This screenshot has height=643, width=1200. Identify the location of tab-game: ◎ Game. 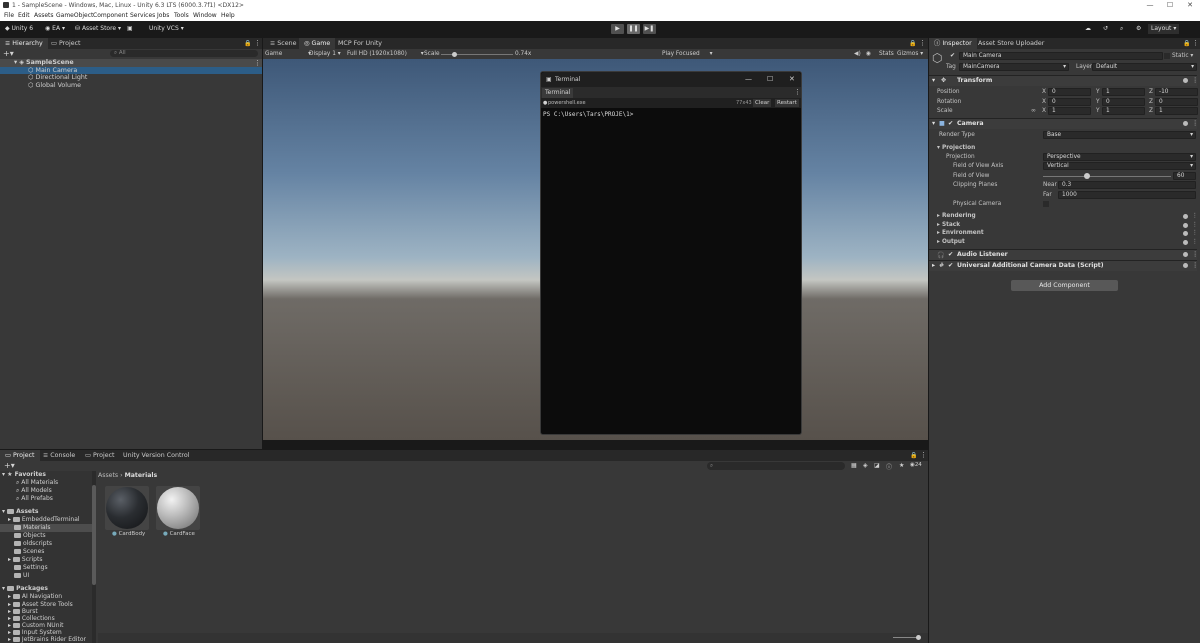
(317, 43).